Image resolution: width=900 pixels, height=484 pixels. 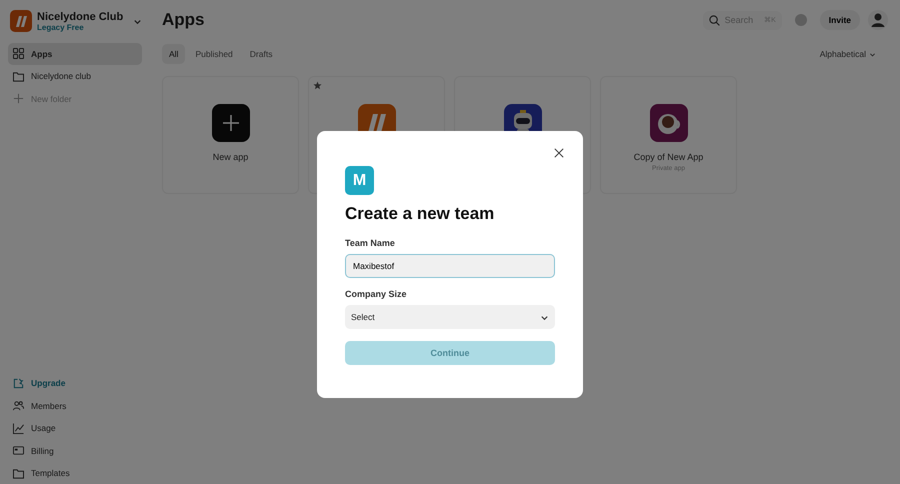 I want to click on workspace-plan: Legacy Free, so click(x=61, y=27).